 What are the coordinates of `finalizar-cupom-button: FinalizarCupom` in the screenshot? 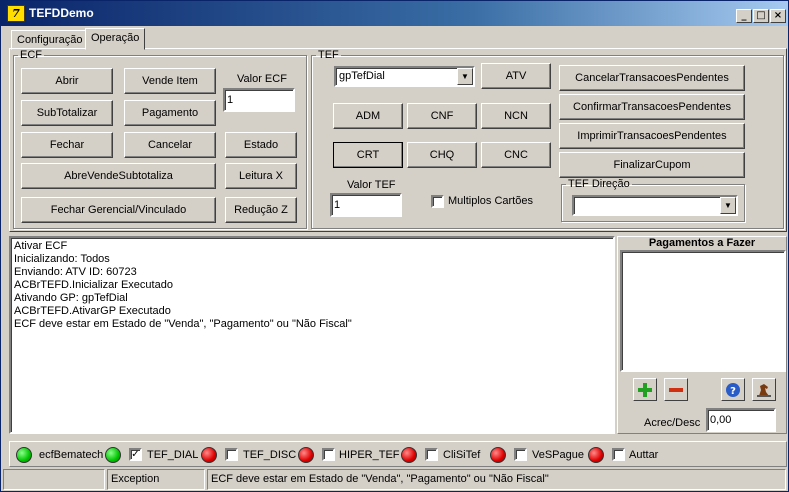 It's located at (652, 165).